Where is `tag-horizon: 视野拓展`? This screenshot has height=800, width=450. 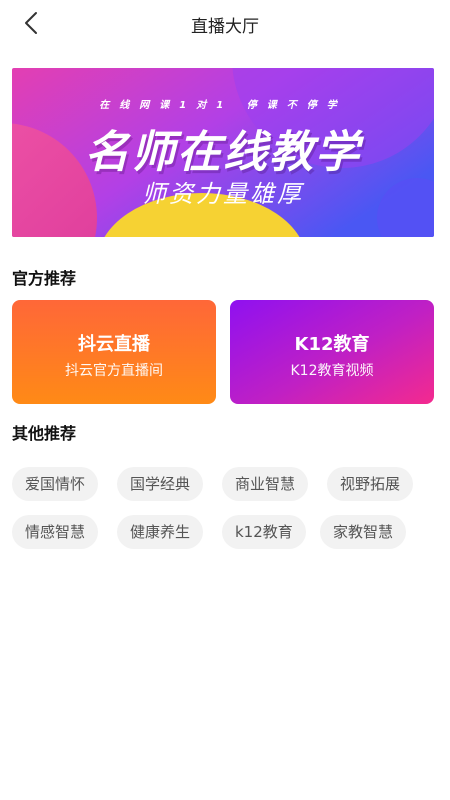 tag-horizon: 视野拓展 is located at coordinates (370, 484).